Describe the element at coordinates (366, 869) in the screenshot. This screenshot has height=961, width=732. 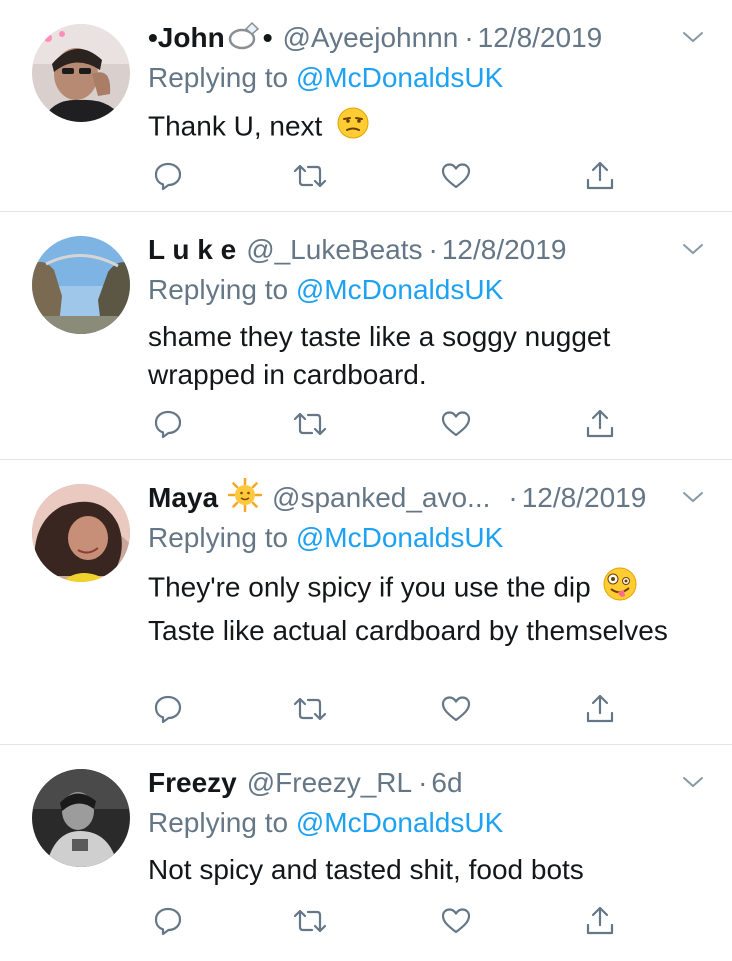
I see `tweet-text: Not spicy and tasted shit, food bots` at that location.